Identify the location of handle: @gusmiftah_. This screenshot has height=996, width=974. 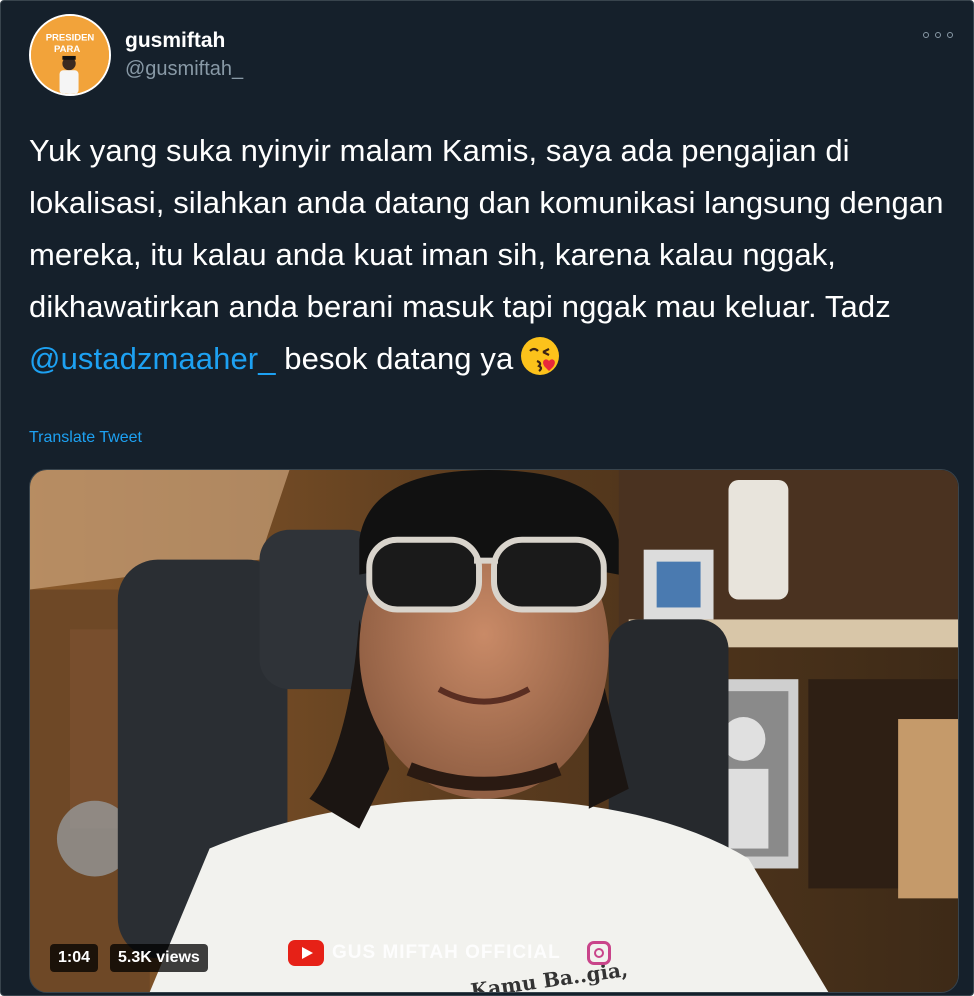
(184, 69).